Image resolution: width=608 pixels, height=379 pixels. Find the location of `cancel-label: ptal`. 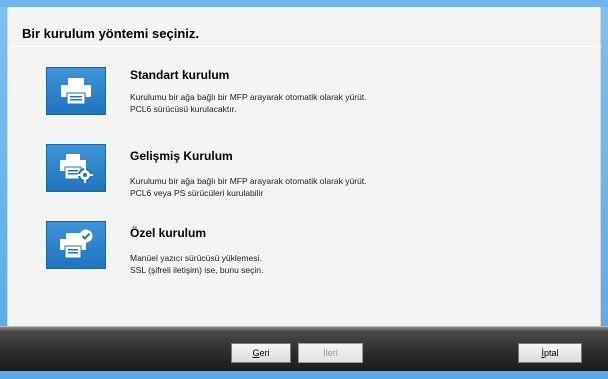

cancel-label: ptal is located at coordinates (551, 353).